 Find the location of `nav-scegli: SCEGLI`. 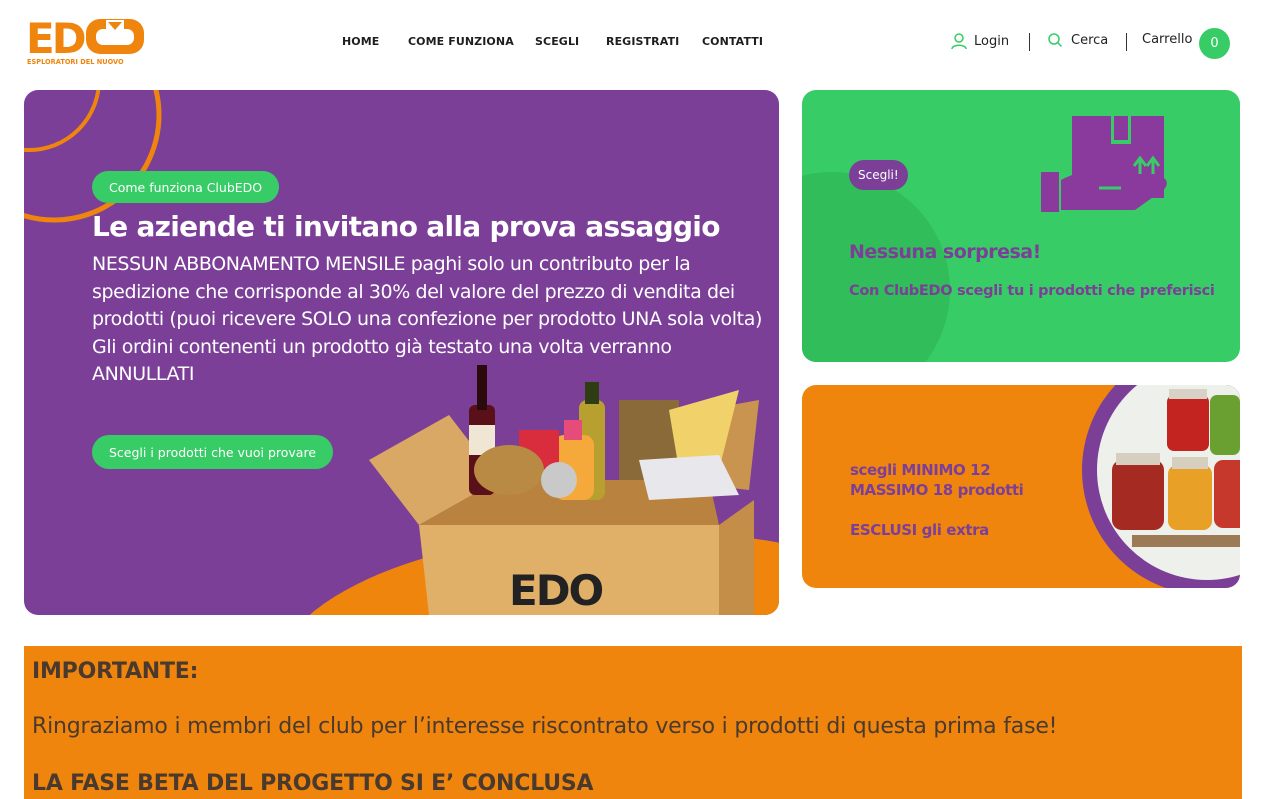

nav-scegli: SCEGLI is located at coordinates (557, 41).